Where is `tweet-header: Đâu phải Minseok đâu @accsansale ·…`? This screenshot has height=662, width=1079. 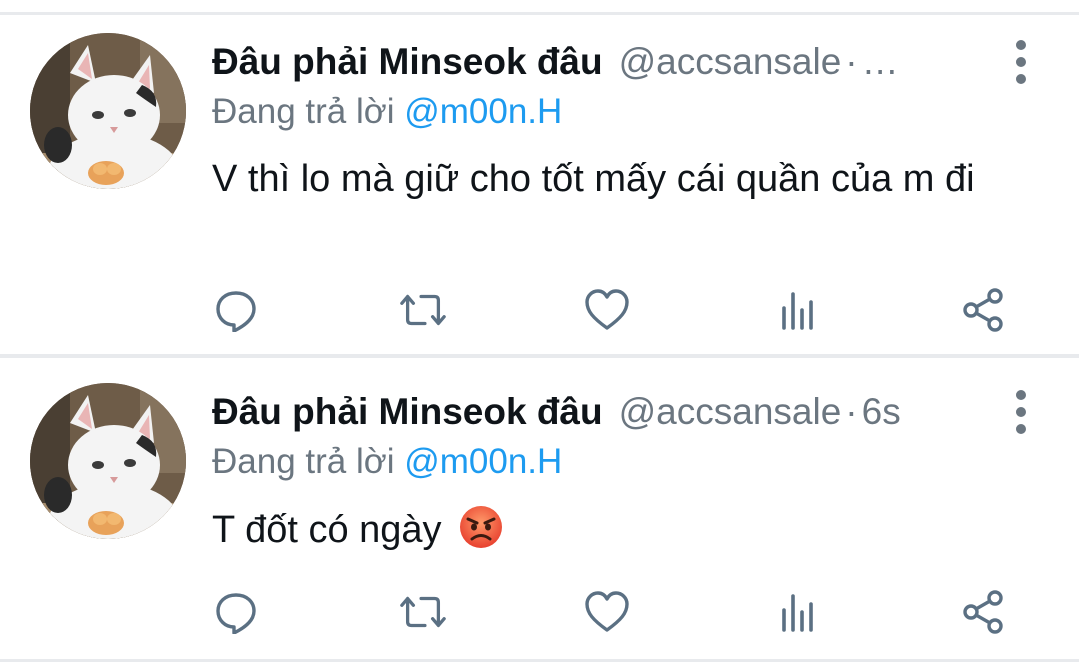
tweet-header: Đâu phải Minseok đâu @accsansale ·… is located at coordinates (605, 62).